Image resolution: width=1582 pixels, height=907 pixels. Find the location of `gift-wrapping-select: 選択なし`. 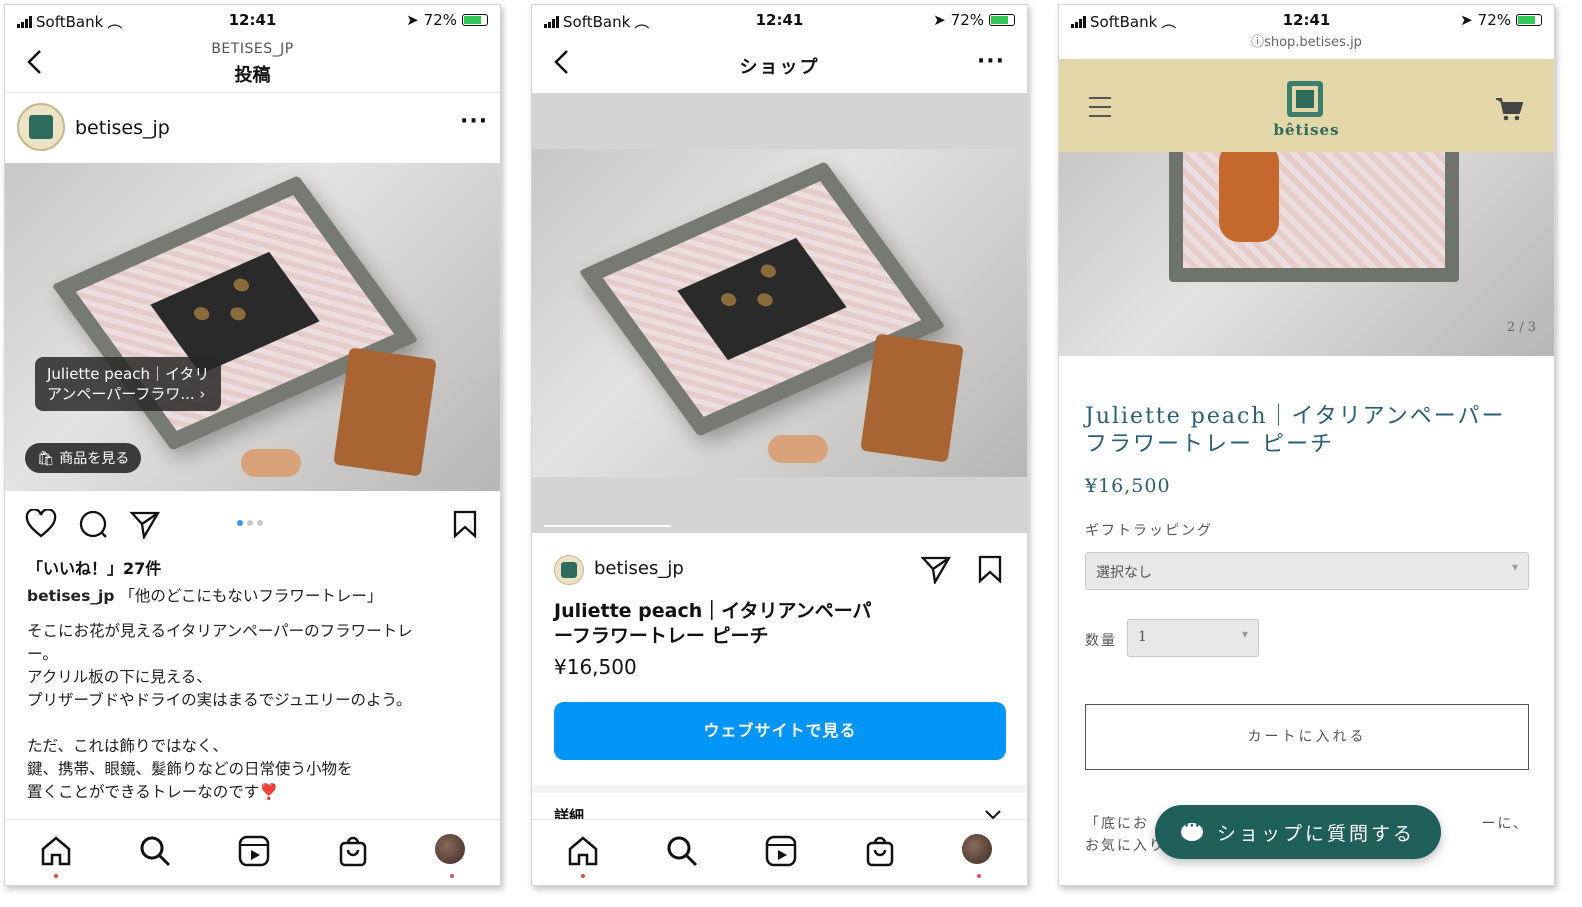

gift-wrapping-select: 選択なし is located at coordinates (1307, 571).